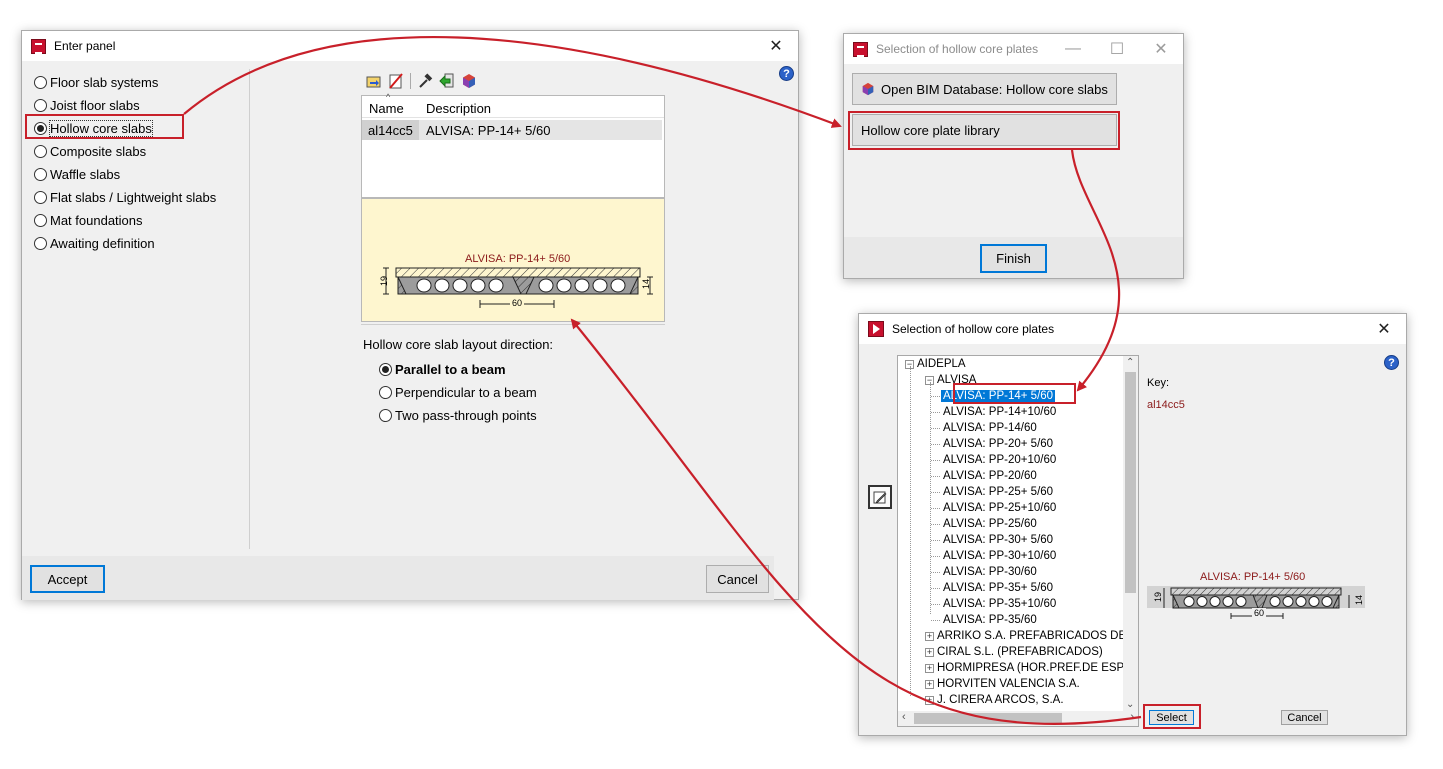 The image size is (1443, 769). Describe the element at coordinates (394, 108) in the screenshot. I see `column-header-name: Name` at that location.